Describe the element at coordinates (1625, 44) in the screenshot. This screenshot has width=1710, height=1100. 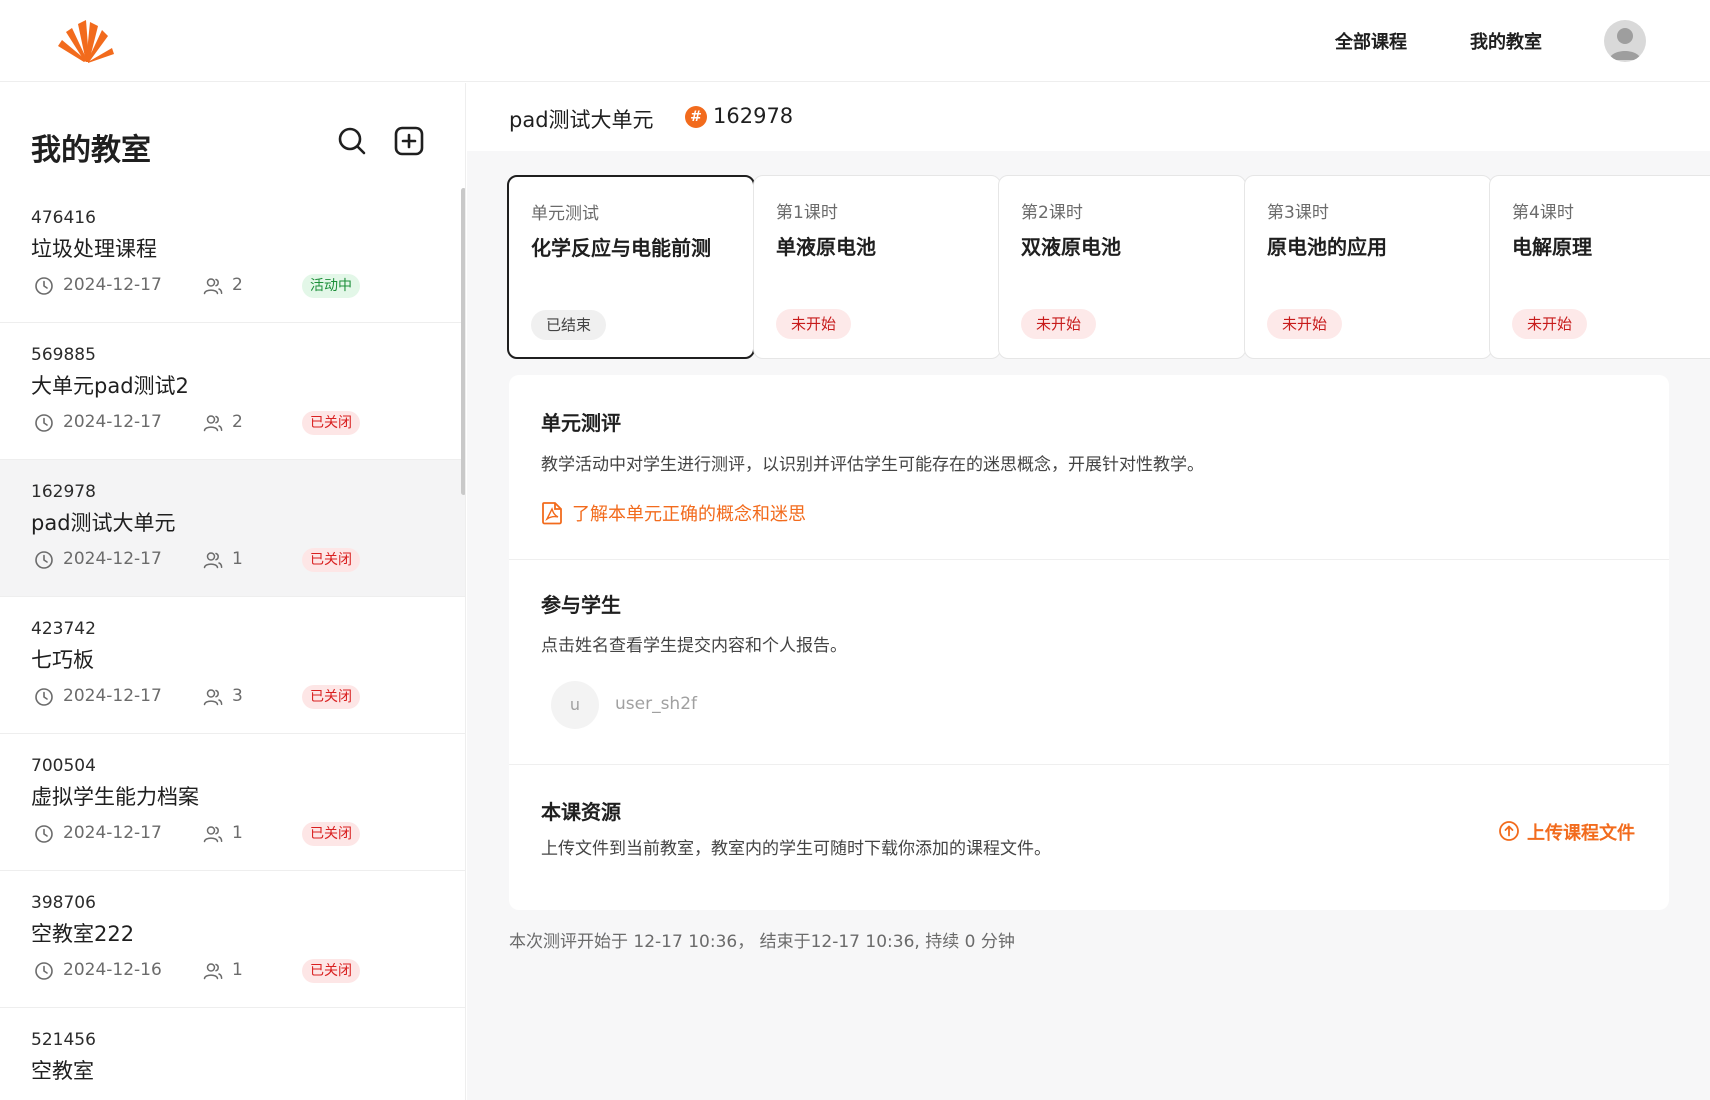
I see `user-icon` at that location.